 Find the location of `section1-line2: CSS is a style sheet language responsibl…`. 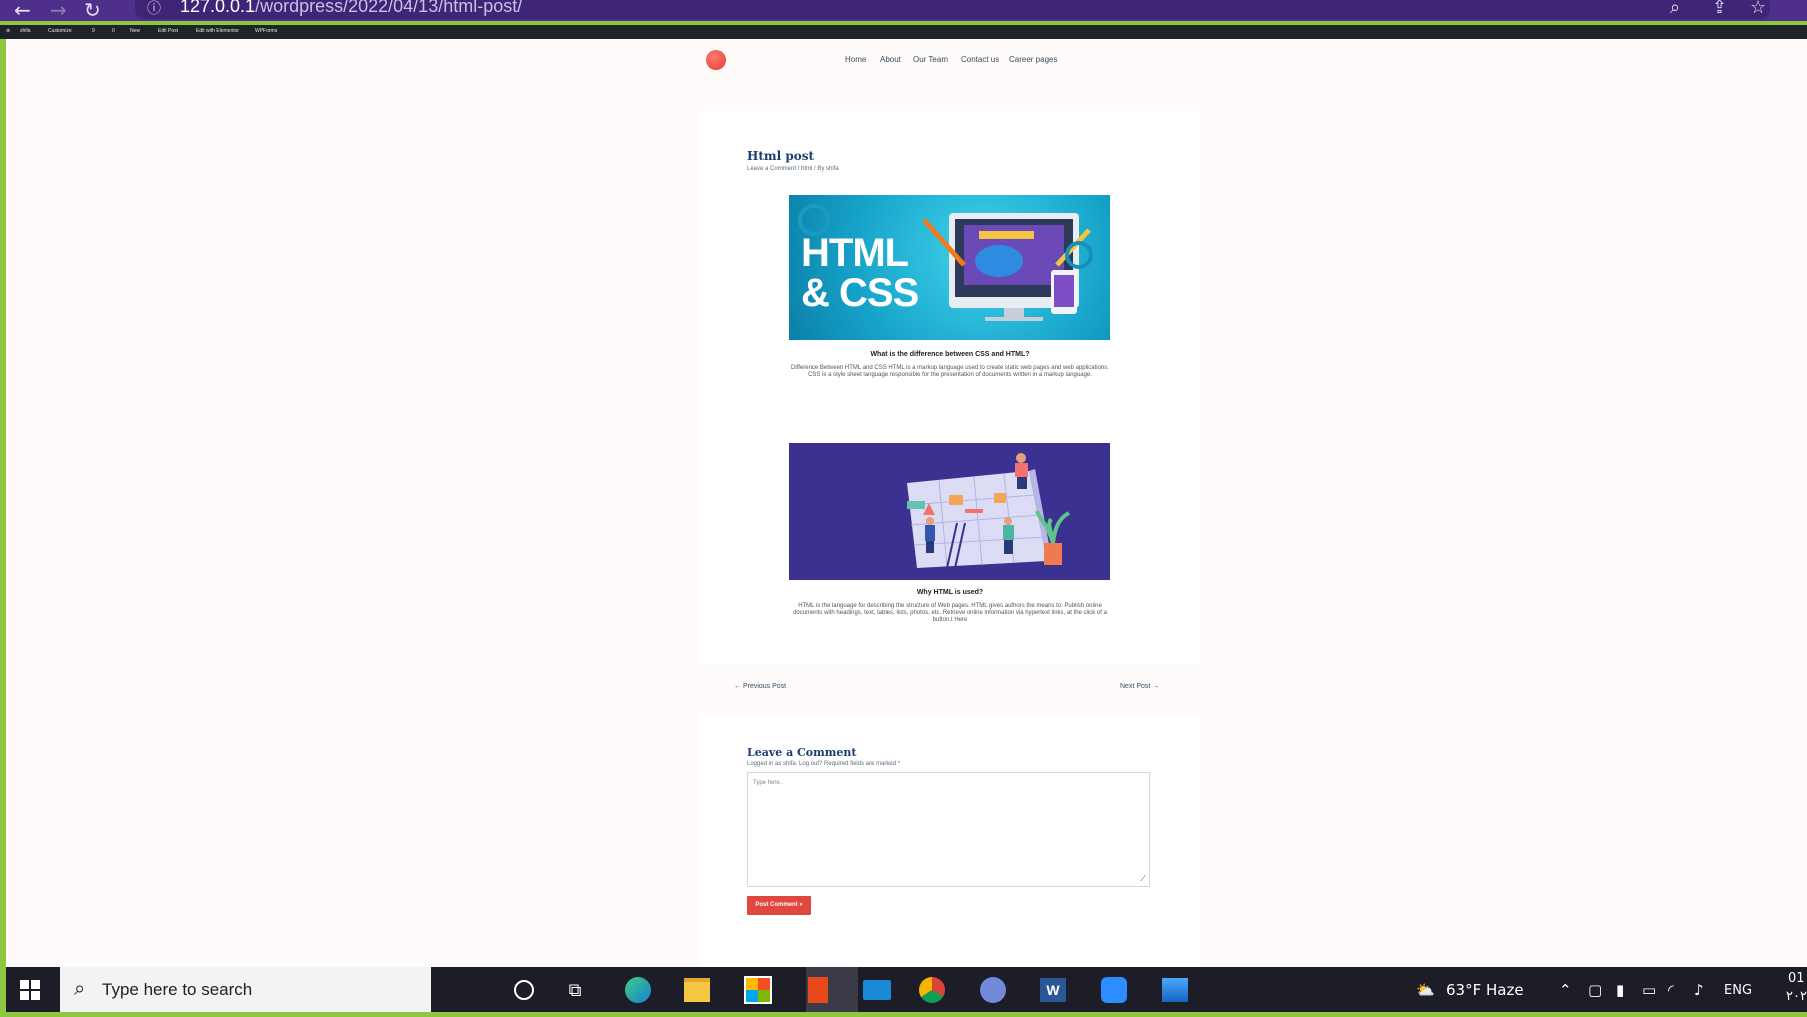

section1-line2: CSS is a style sheet language responsibl… is located at coordinates (950, 375).